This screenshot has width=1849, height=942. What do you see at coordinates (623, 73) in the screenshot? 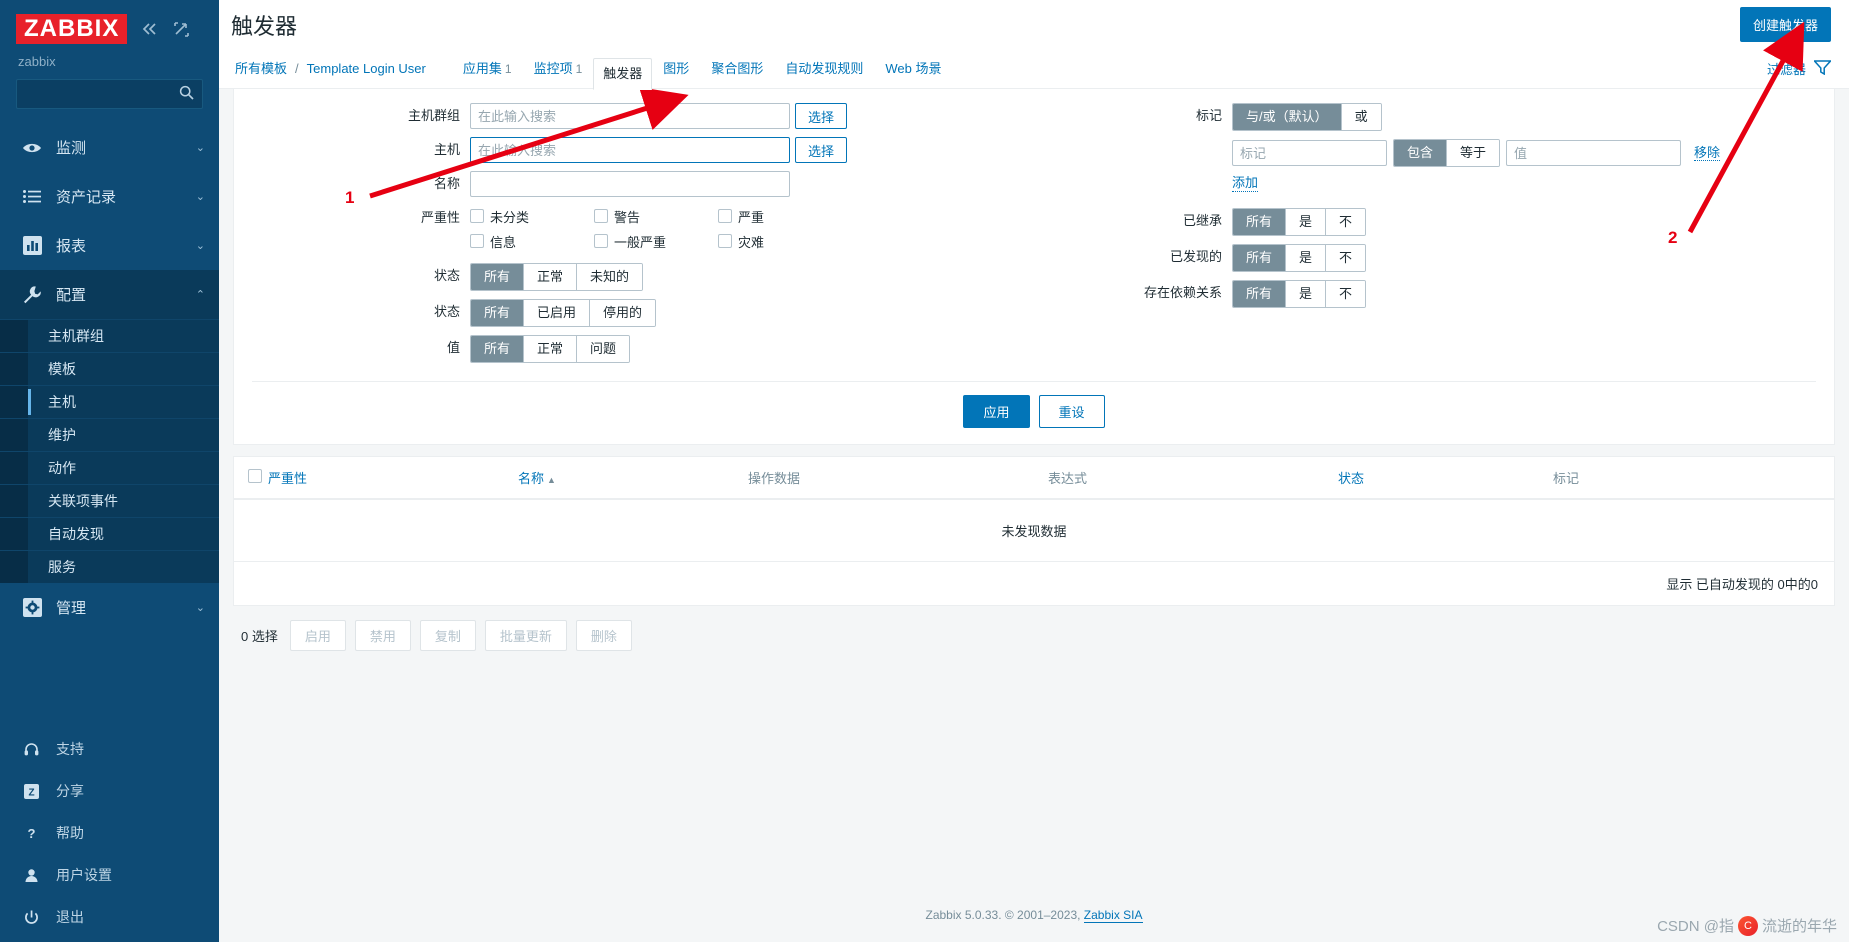
I see `tab-triggers: 触发器` at bounding box center [623, 73].